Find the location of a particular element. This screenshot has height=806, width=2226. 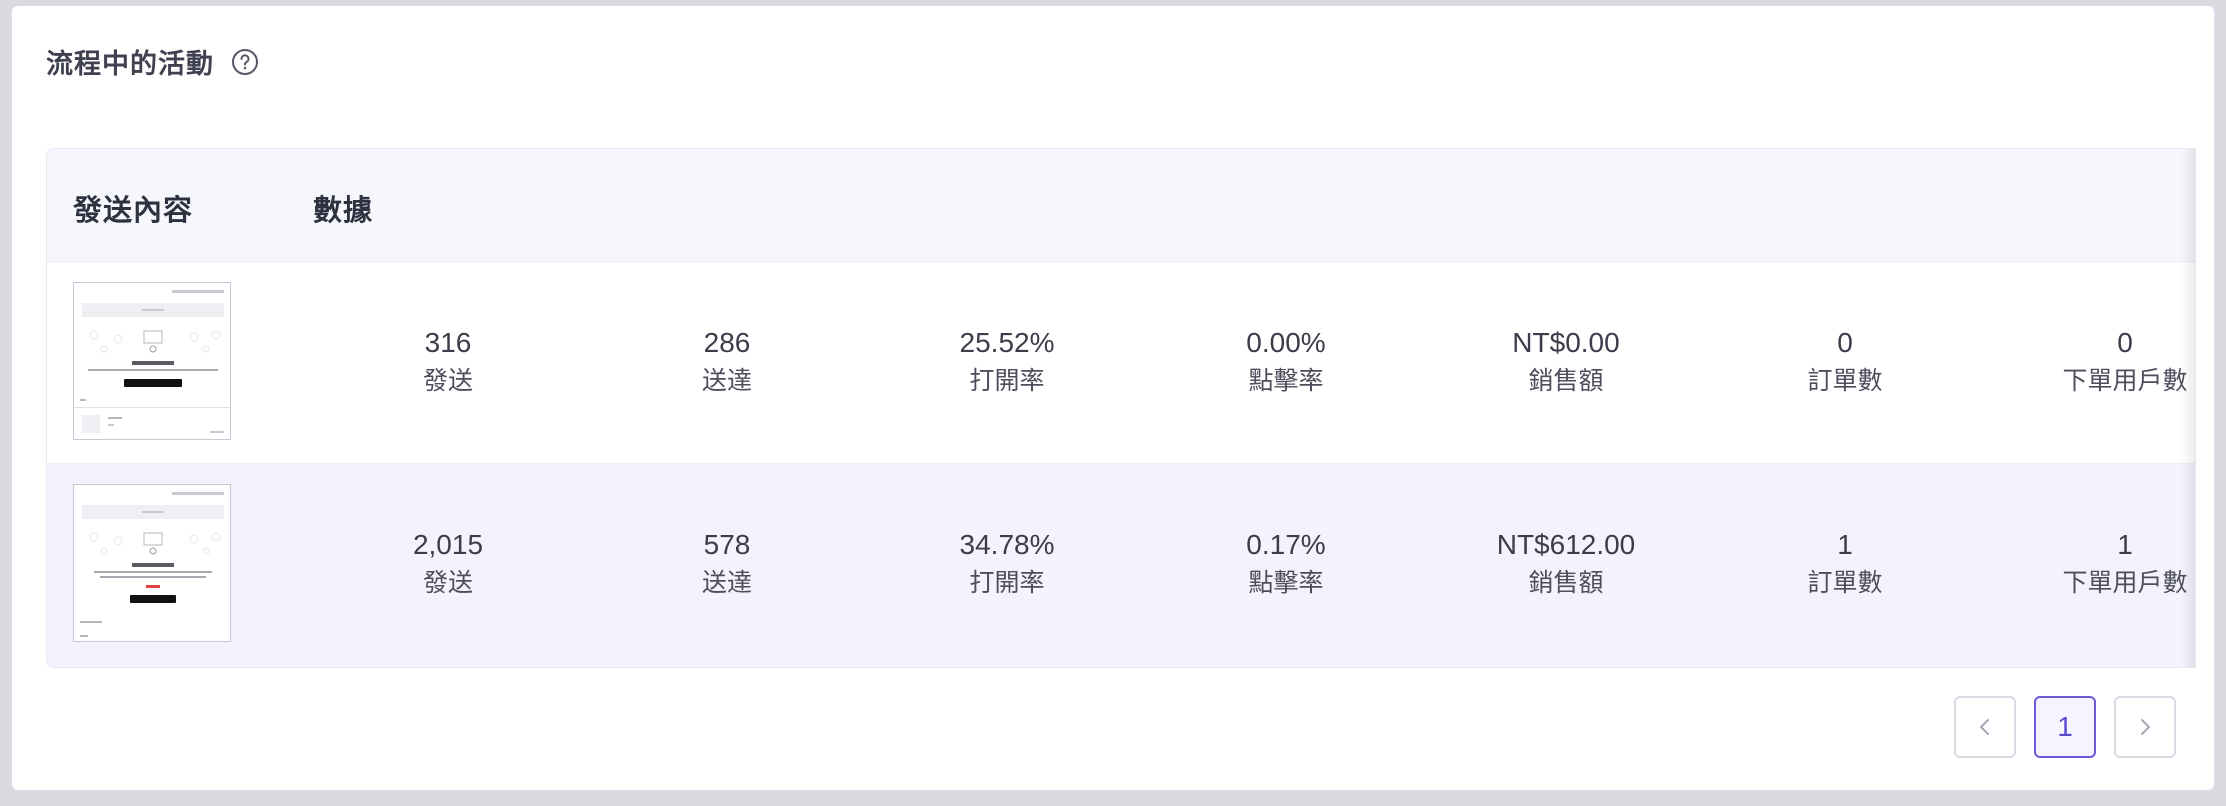

chevron-left-icon is located at coordinates (1984, 727).